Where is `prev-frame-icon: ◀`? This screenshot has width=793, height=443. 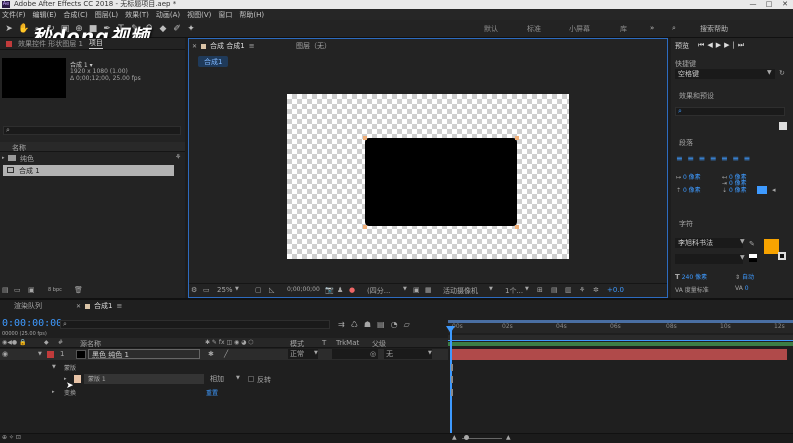 prev-frame-icon: ◀ is located at coordinates (711, 45).